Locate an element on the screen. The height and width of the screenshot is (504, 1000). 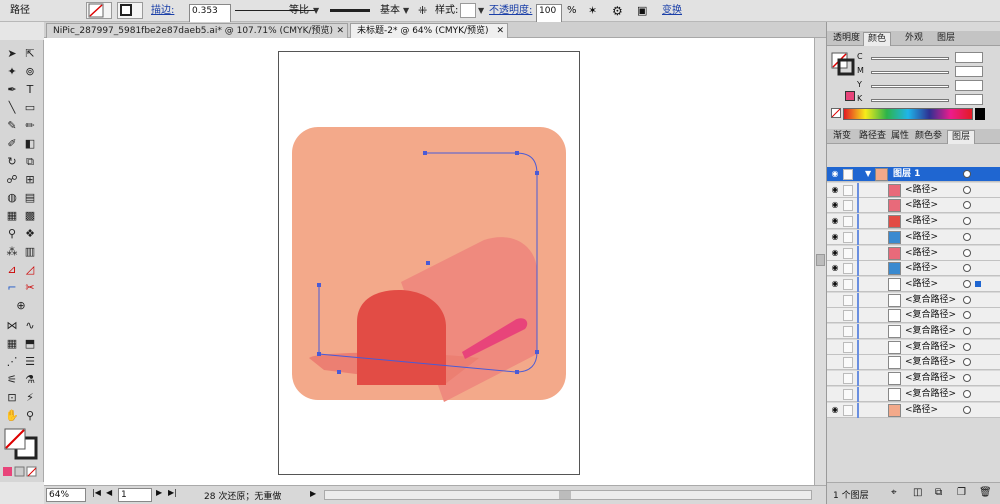
cyan-slider: C is located at coordinates (927, 58).